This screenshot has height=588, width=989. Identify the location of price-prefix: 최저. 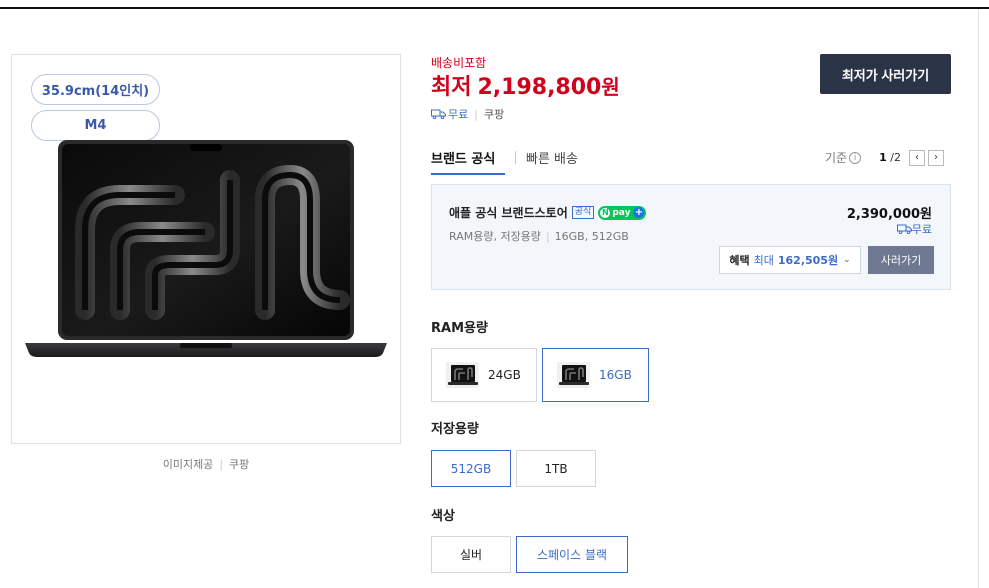
(451, 87).